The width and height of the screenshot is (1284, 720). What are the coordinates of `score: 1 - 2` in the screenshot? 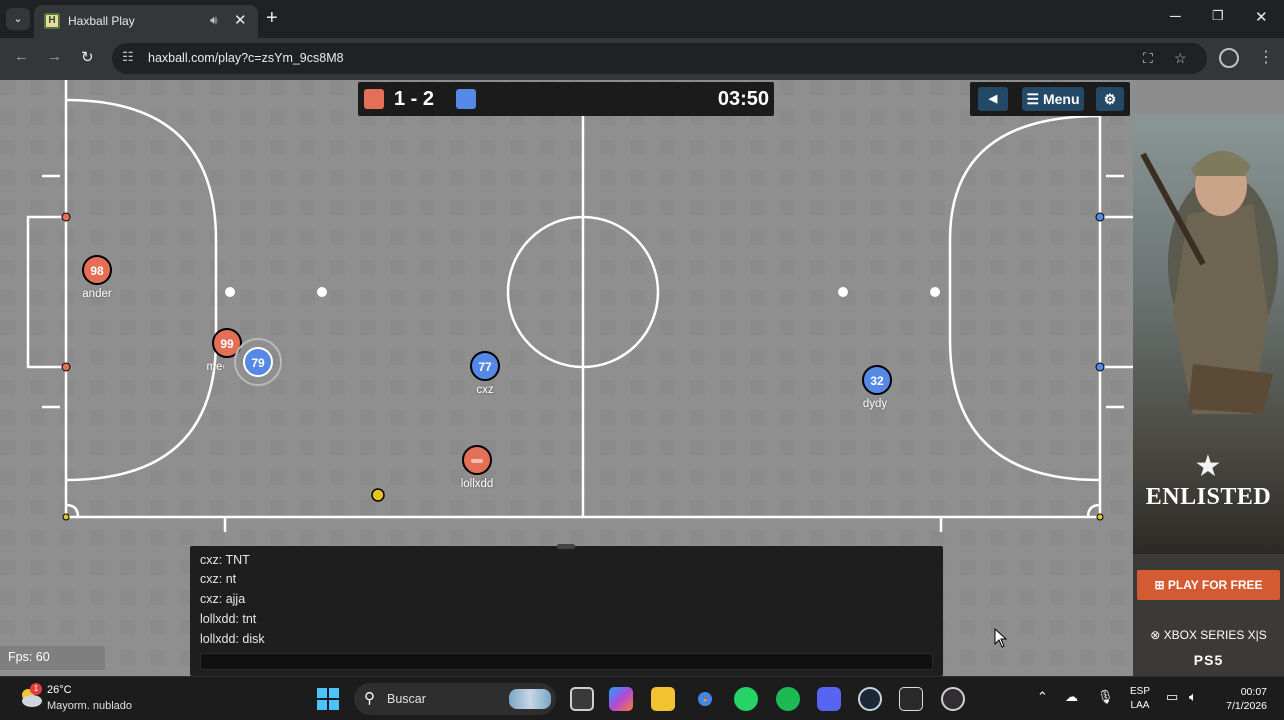 It's located at (414, 99).